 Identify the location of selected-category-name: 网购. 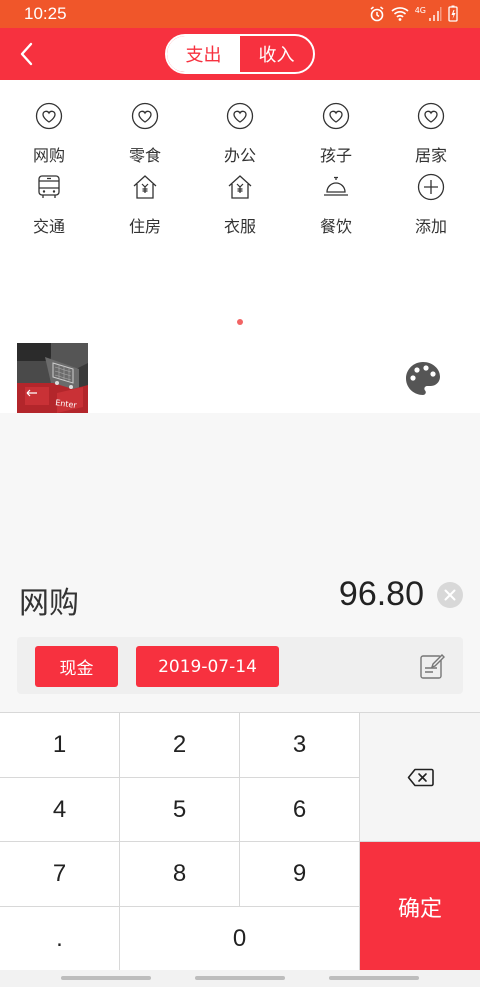
(49, 603).